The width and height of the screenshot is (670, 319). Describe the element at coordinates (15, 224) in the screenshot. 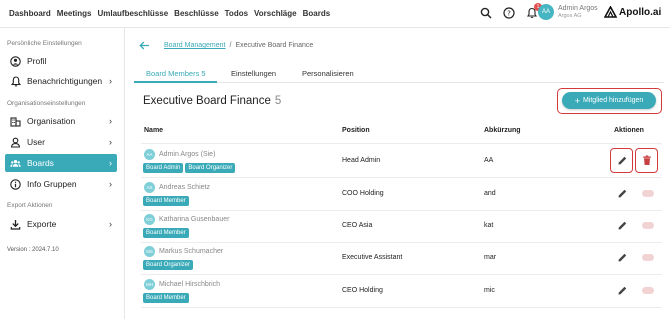

I see `download-icon` at that location.